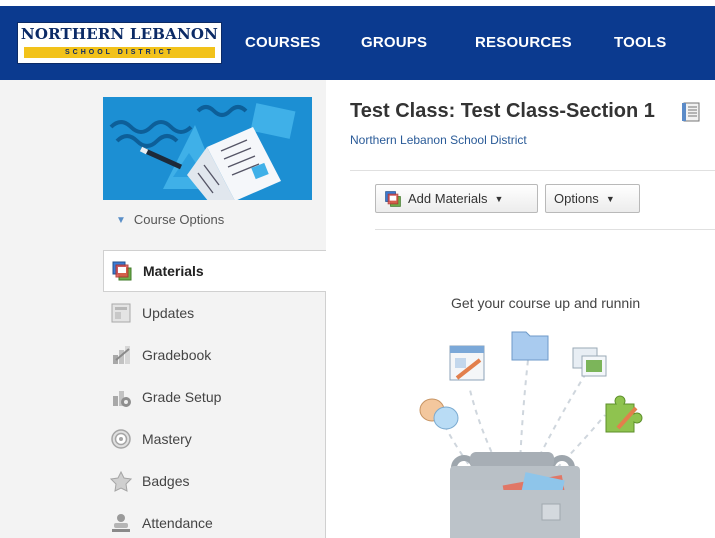  What do you see at coordinates (121, 439) in the screenshot?
I see `mastery-icon` at bounding box center [121, 439].